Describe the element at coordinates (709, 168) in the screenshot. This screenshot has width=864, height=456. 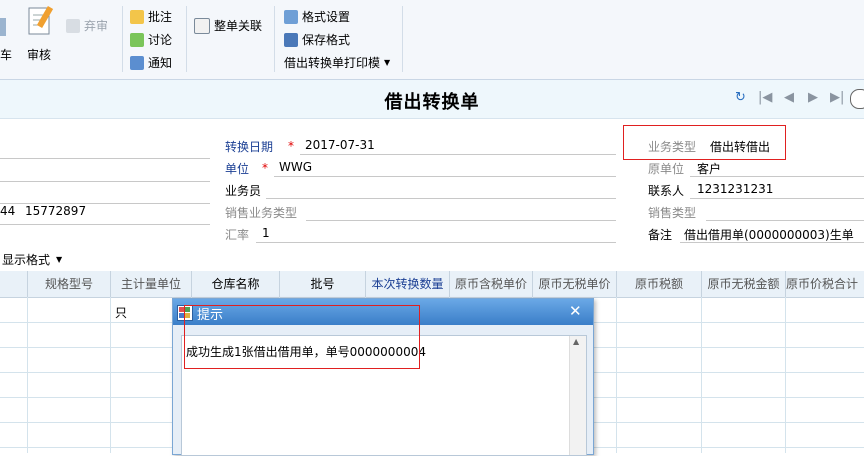
I see `orig-unit-field: 客户` at that location.